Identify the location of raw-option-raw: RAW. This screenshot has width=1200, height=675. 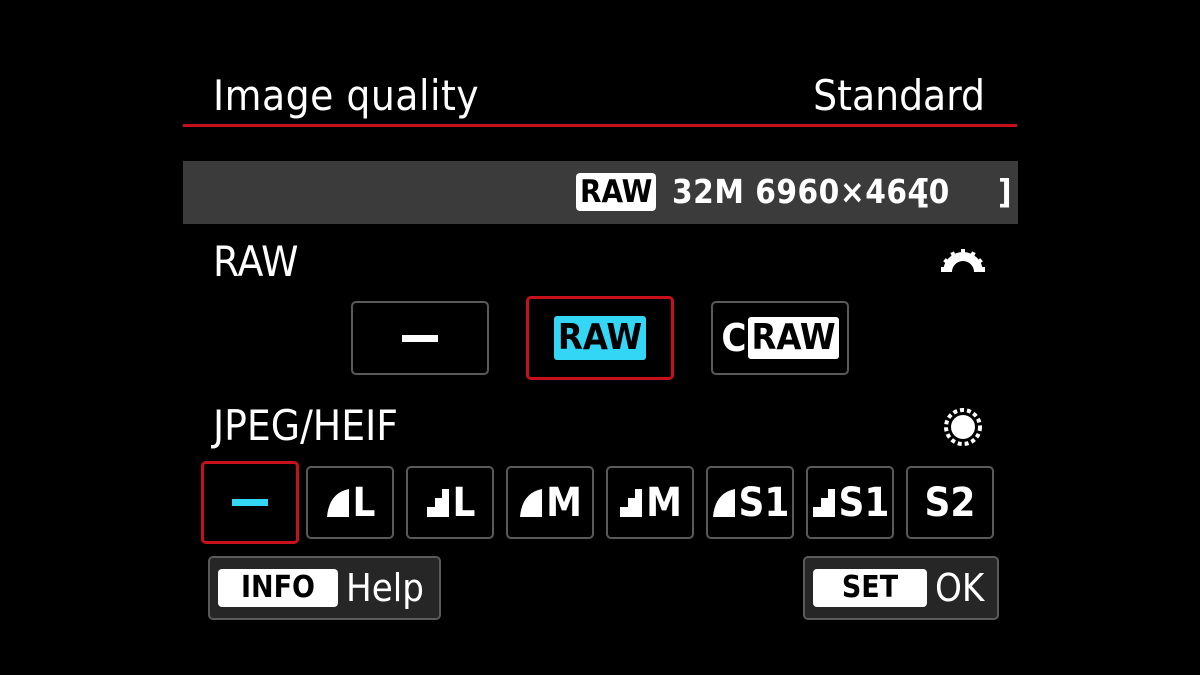
(600, 338).